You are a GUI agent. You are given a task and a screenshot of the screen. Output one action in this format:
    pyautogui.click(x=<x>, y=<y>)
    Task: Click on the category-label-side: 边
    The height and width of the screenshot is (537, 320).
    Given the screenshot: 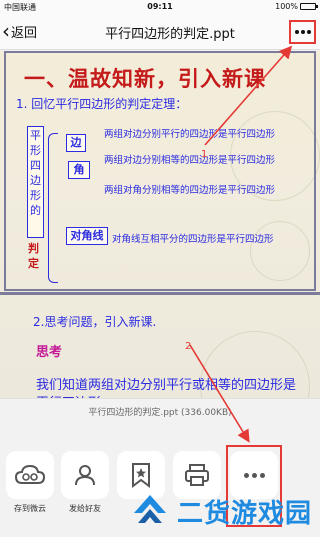 What is the action you would take?
    pyautogui.click(x=76, y=143)
    